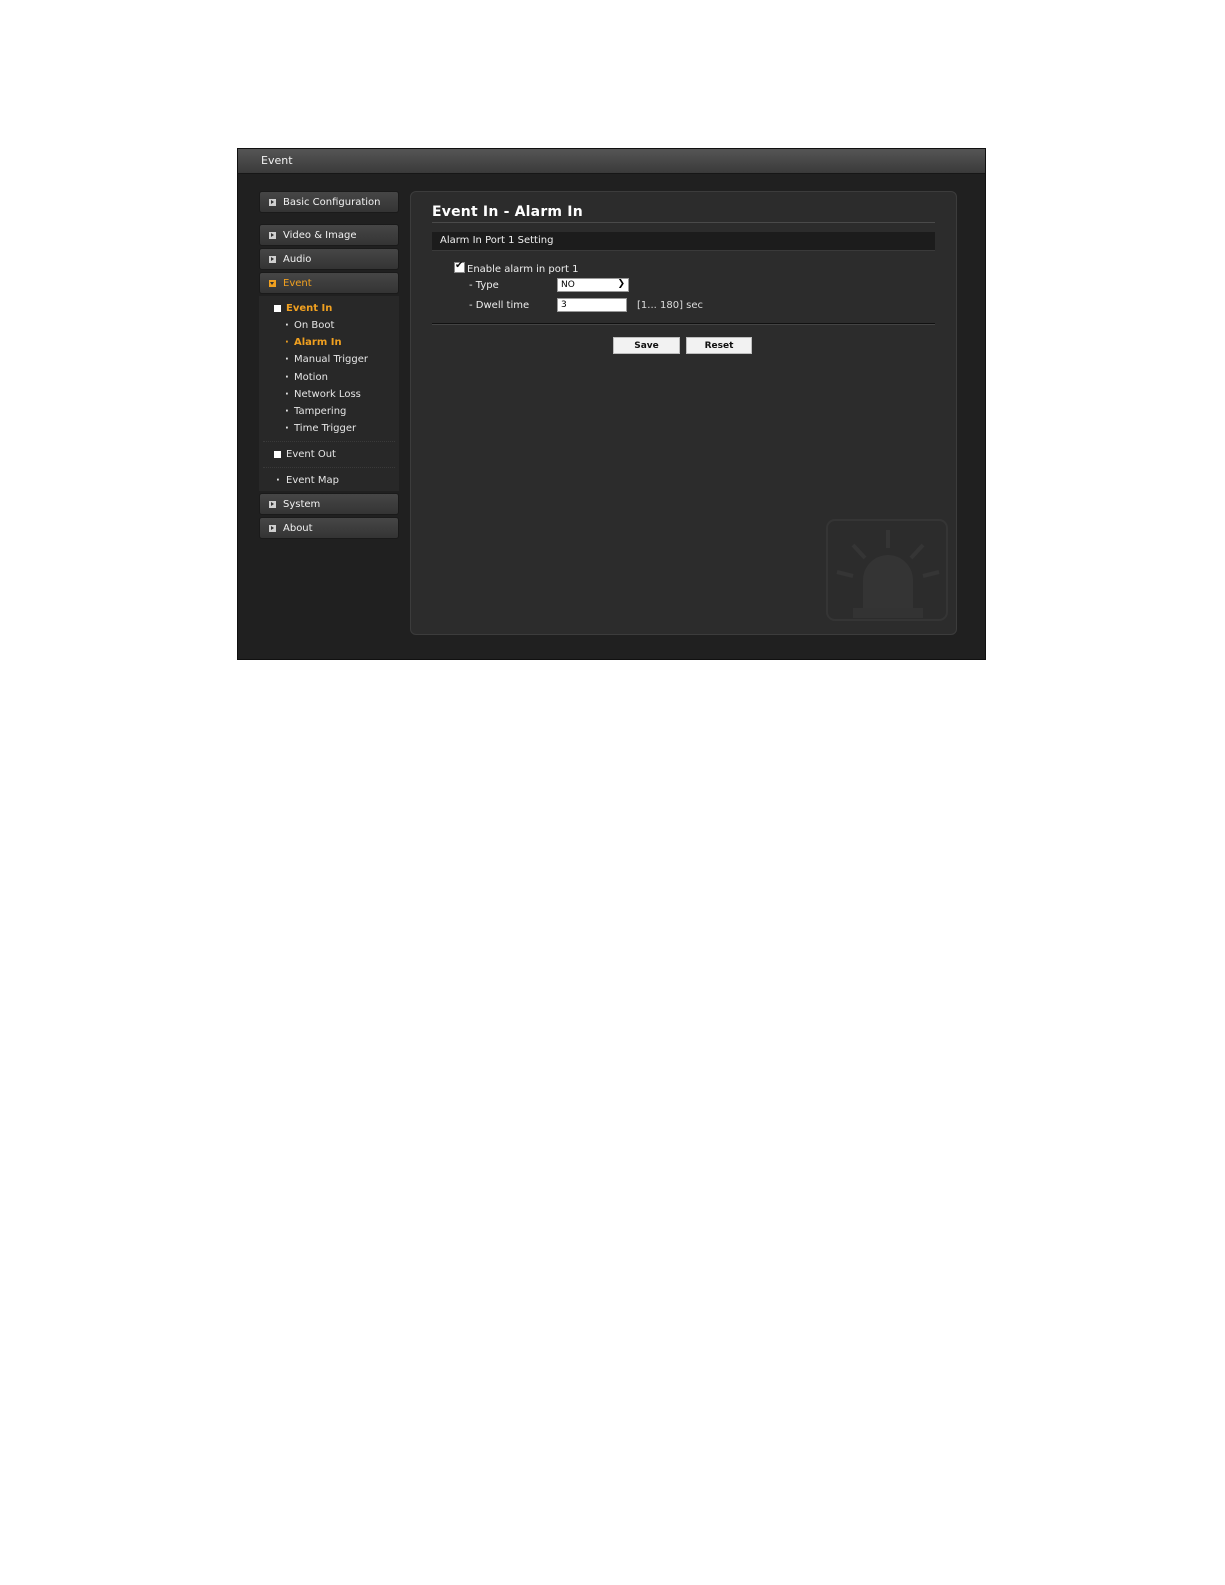  I want to click on type-select: NO ❯, so click(593, 285).